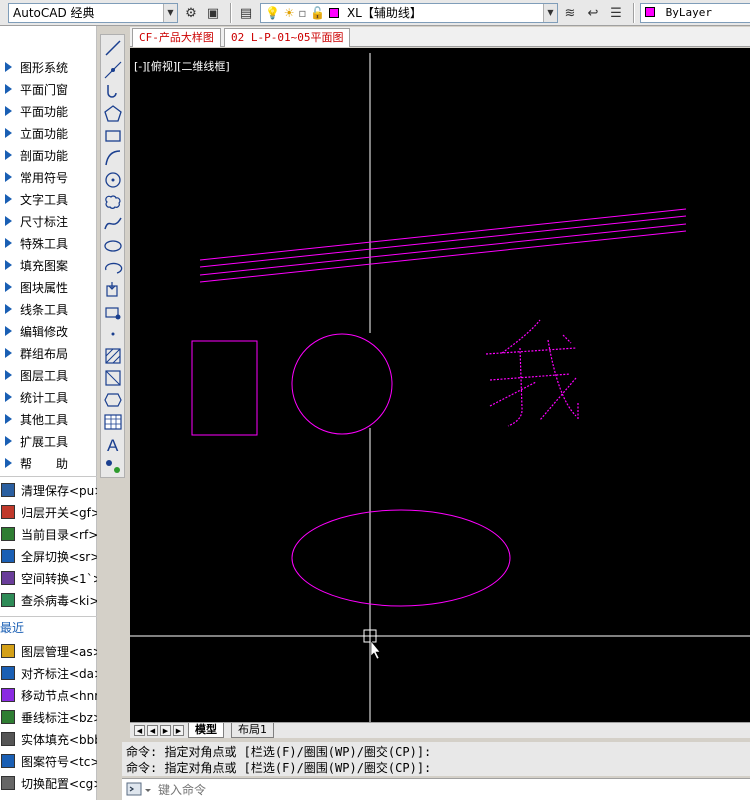 Image resolution: width=750 pixels, height=800 pixels. What do you see at coordinates (287, 37) in the screenshot?
I see `file-tab-floor-plan: 02 L-P-01~05平面图` at bounding box center [287, 37].